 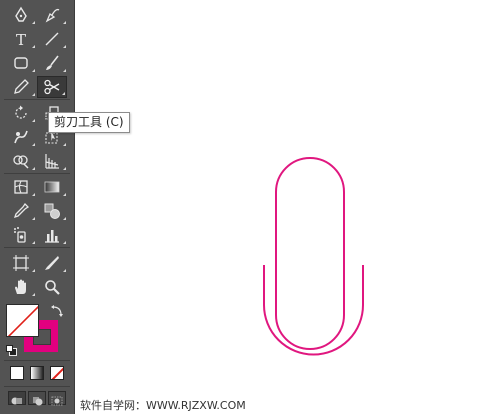 I want to click on scissors-tool-button, so click(x=52, y=87).